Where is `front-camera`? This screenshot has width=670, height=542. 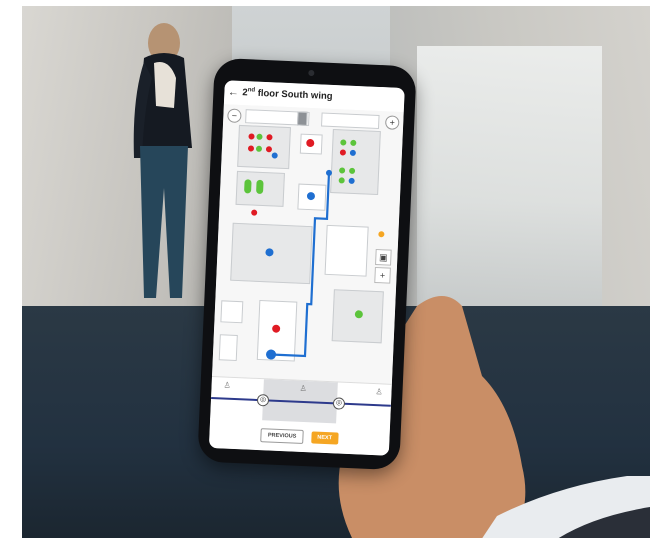
front-camera is located at coordinates (311, 73).